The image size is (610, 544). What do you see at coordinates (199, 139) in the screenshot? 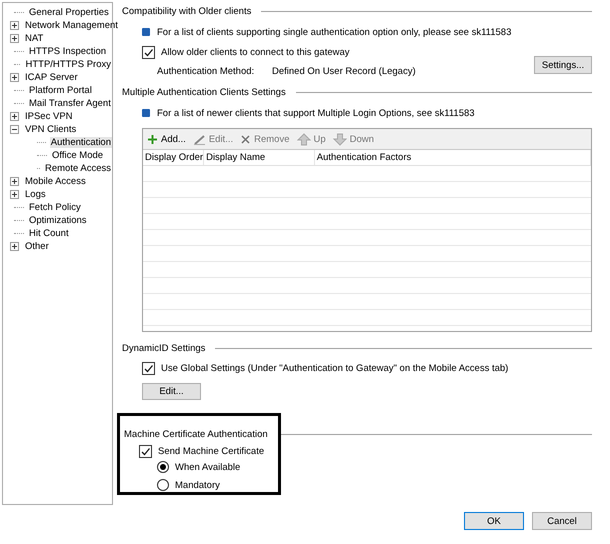
I see `pencil-icon` at bounding box center [199, 139].